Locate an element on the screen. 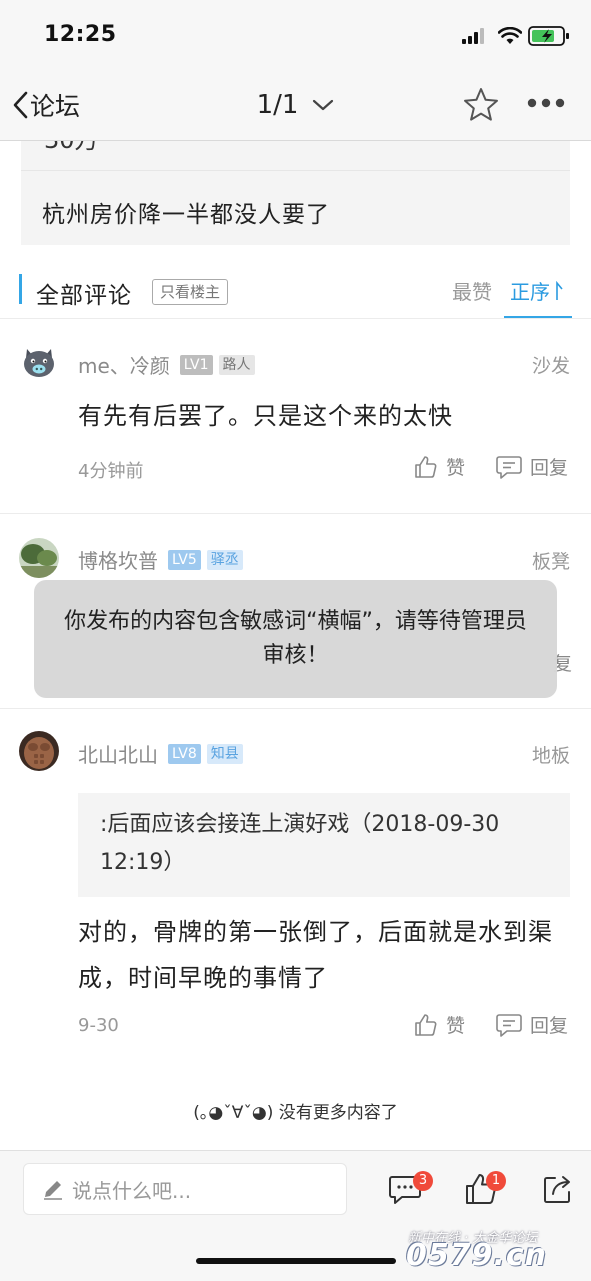  post-text: 杭州房价降一半都没人要了 is located at coordinates (186, 215).